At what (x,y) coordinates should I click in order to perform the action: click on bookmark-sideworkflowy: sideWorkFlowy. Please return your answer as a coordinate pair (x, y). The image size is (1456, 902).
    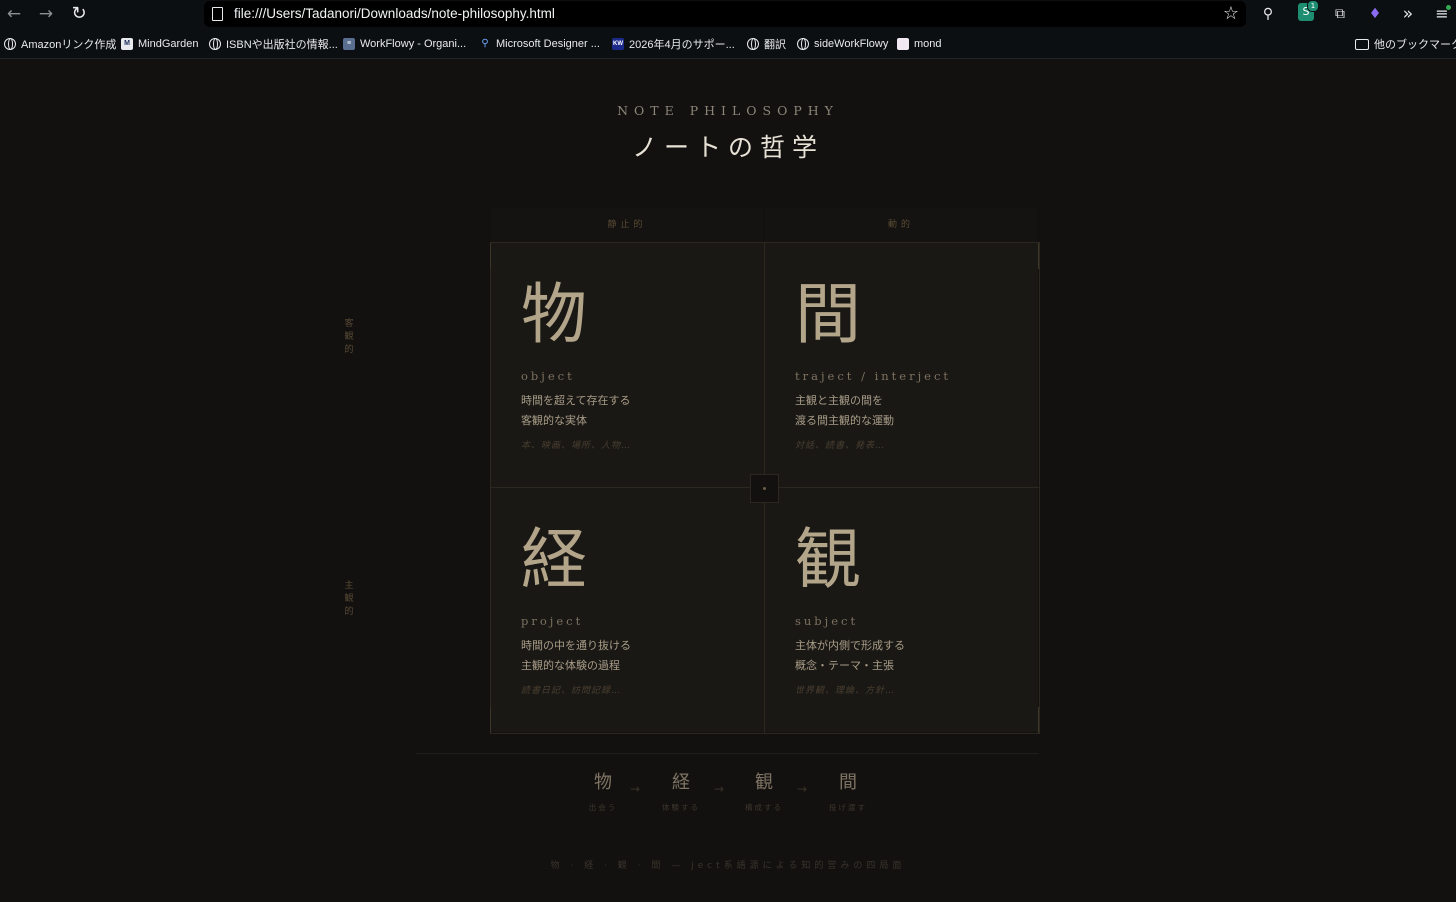
    Looking at the image, I should click on (842, 44).